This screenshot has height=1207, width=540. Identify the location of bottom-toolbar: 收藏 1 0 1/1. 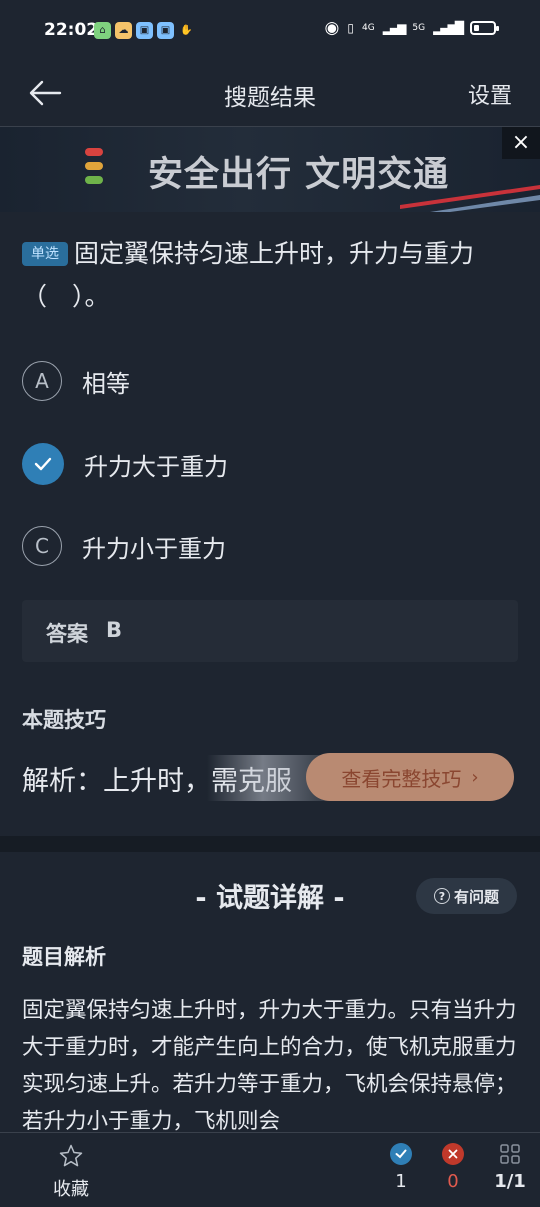
(270, 1169).